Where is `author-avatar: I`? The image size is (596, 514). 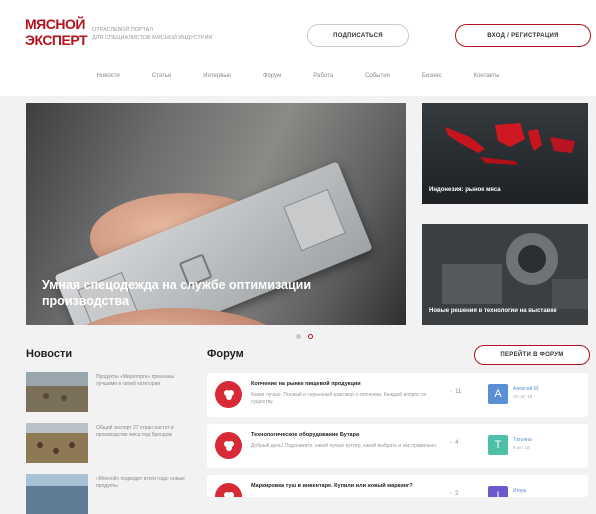
author-avatar: I is located at coordinates (498, 491).